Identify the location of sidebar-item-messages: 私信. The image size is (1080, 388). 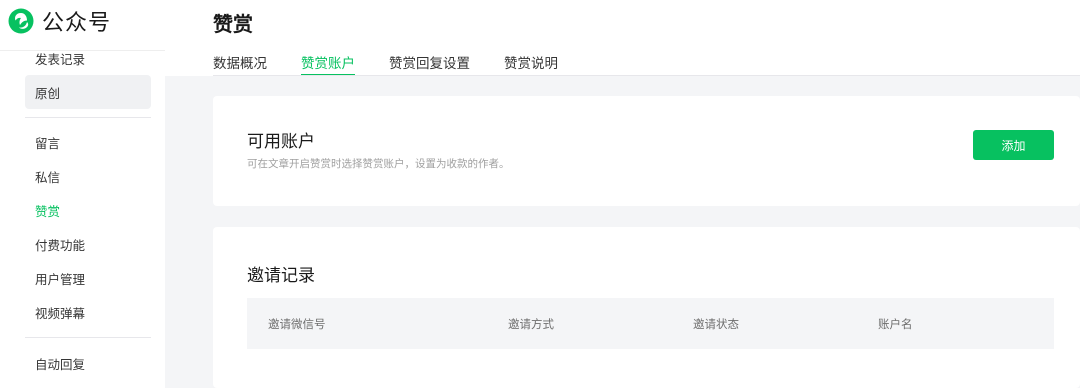
(88, 176).